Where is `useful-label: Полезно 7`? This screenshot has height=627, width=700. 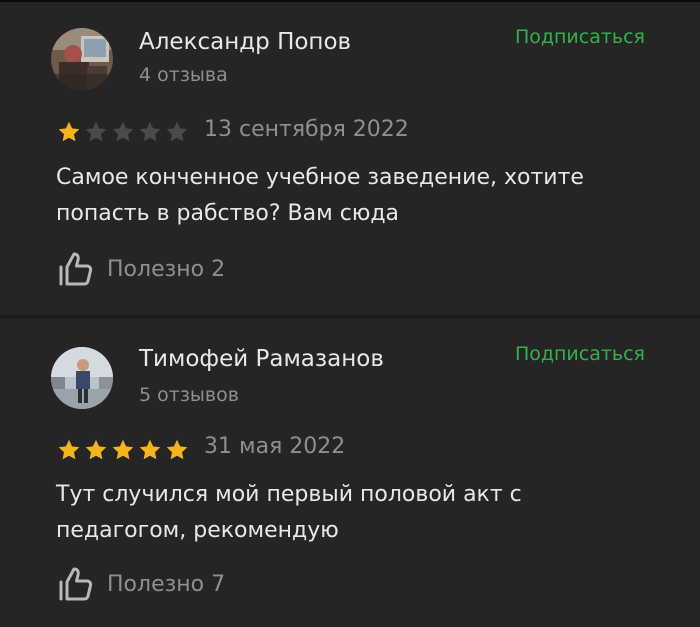 useful-label: Полезно 7 is located at coordinates (166, 584).